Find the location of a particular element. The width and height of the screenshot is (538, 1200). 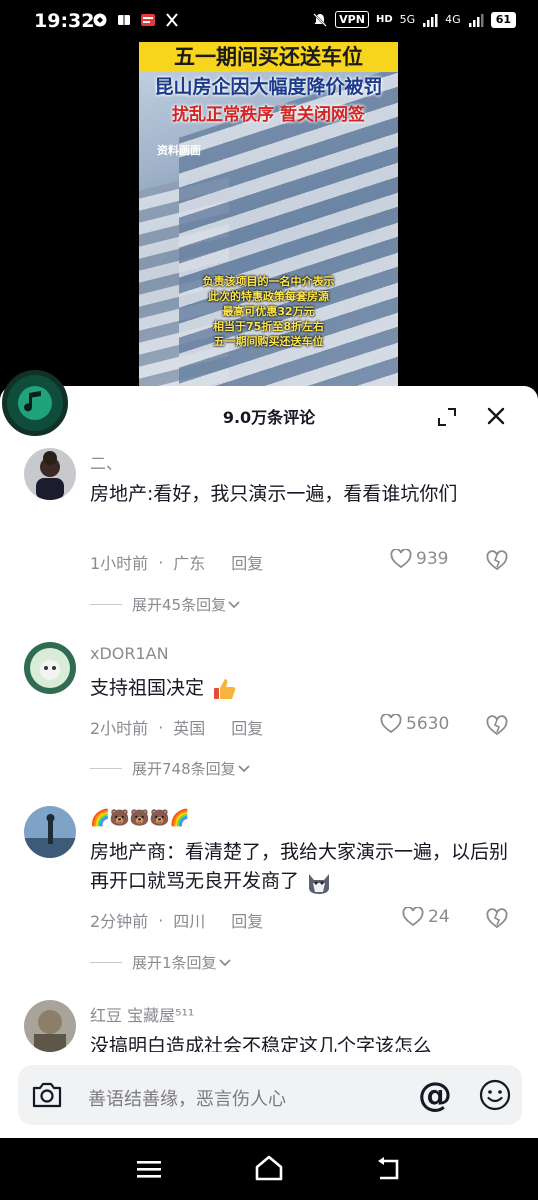

subtitle-line: 五一期间购买还送车位 is located at coordinates (268, 341).